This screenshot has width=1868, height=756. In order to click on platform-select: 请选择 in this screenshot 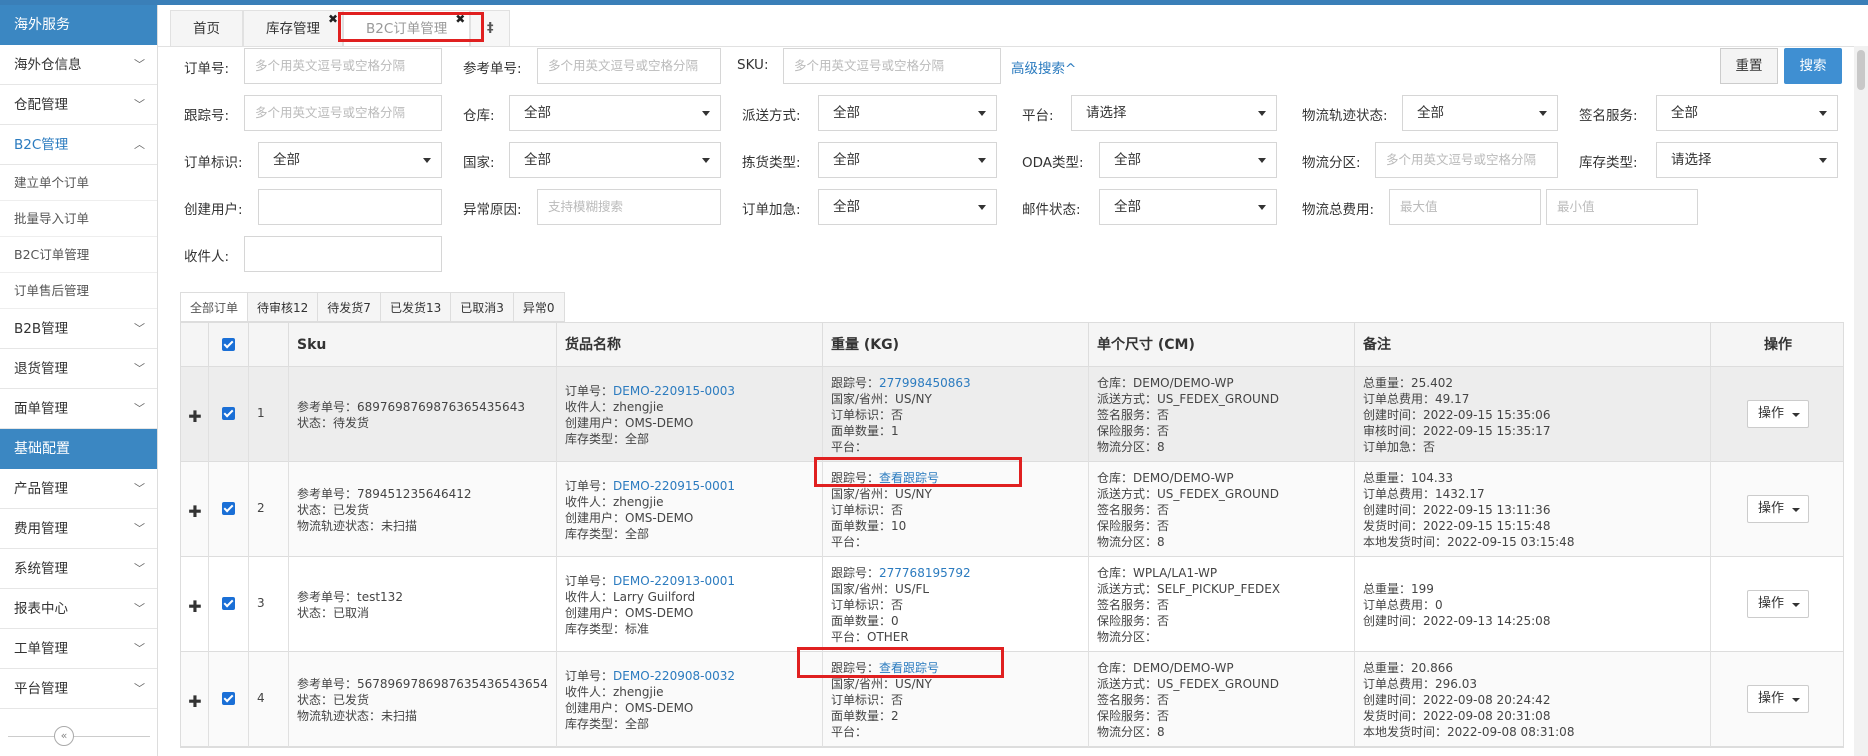, I will do `click(1174, 113)`.